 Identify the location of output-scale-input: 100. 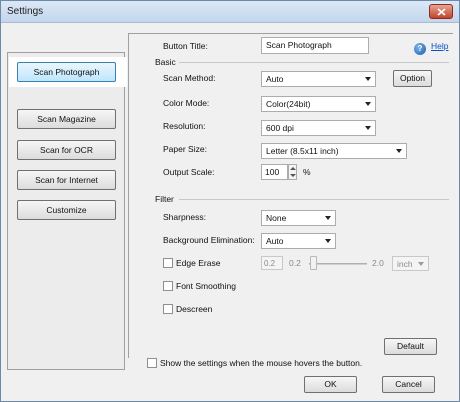
(274, 172).